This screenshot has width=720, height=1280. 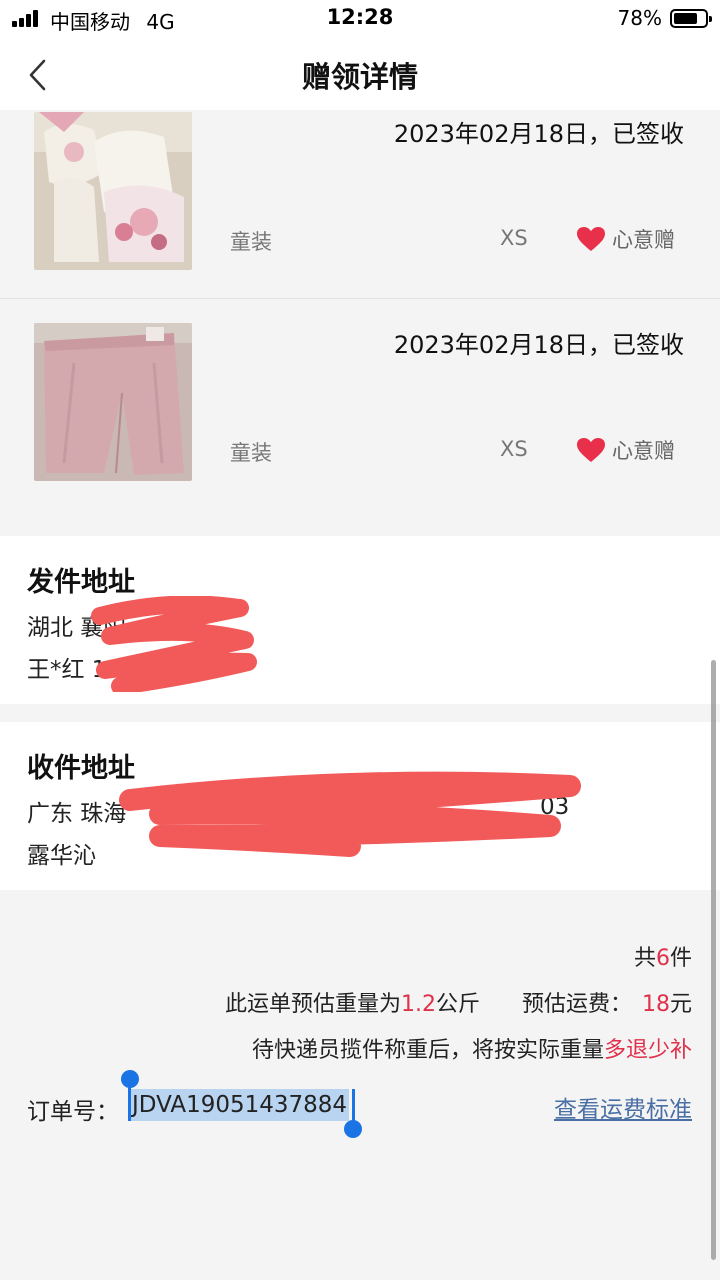 I want to click on order-label: 订单号：, so click(x=73, y=1112).